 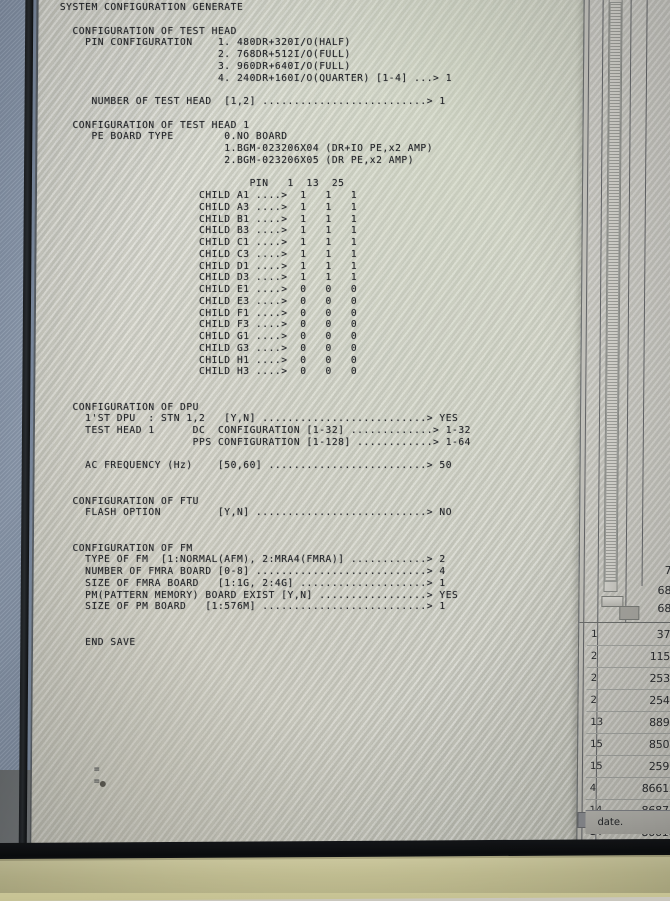 I want to click on top-value-2: 68, so click(x=663, y=608).